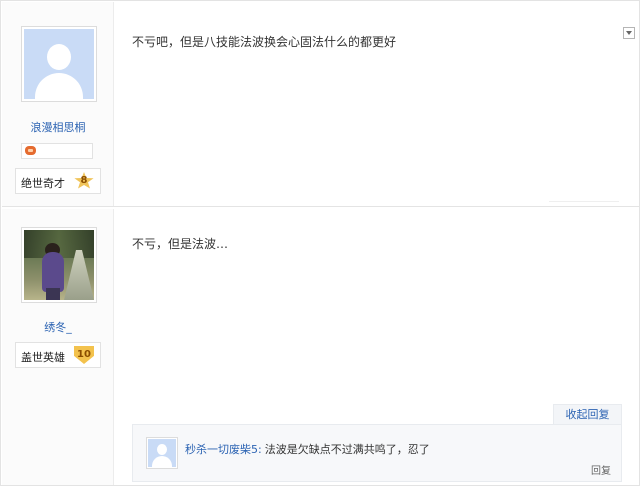  I want to click on reply-item: 秒杀一切废柴5: 法波是欠缺点不过满共鸣了，忍了, so click(307, 449).